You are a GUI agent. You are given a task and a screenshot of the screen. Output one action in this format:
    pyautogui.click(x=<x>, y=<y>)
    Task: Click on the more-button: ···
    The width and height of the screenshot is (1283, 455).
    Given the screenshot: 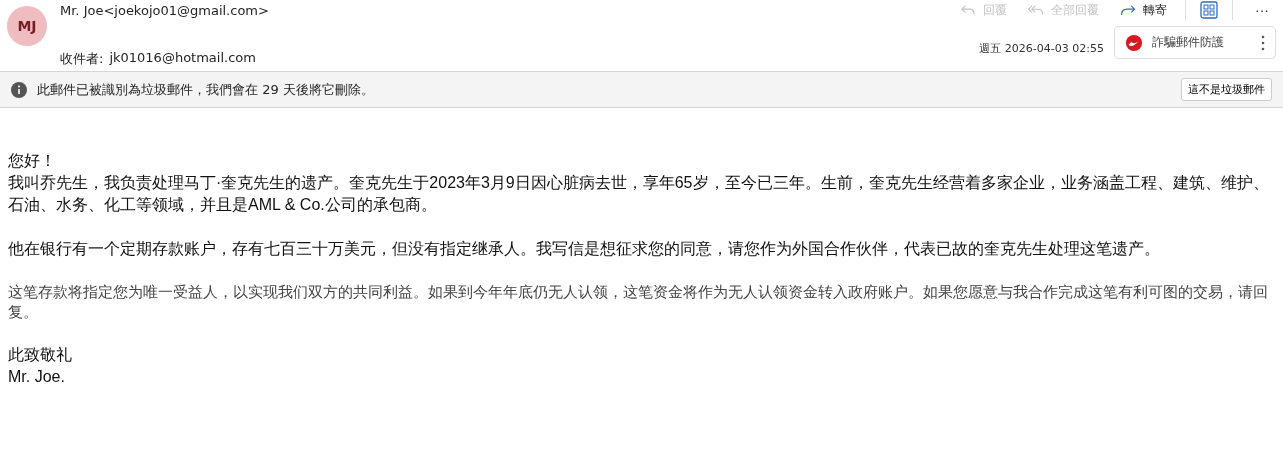 What is the action you would take?
    pyautogui.click(x=1262, y=10)
    